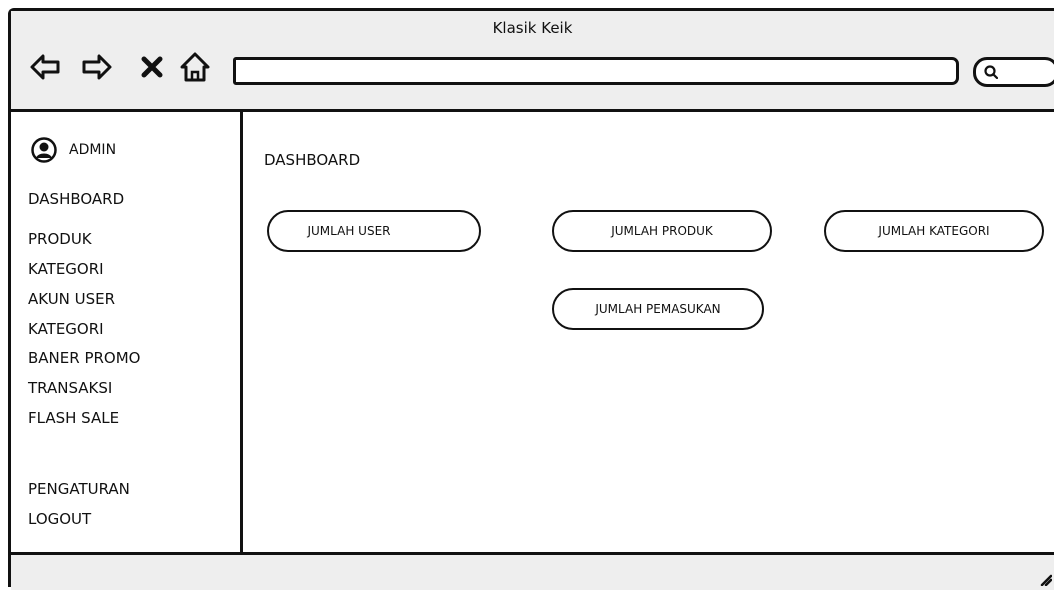 The image size is (1054, 590). Describe the element at coordinates (532, 28) in the screenshot. I see `window-title: Klasik Keik` at that location.